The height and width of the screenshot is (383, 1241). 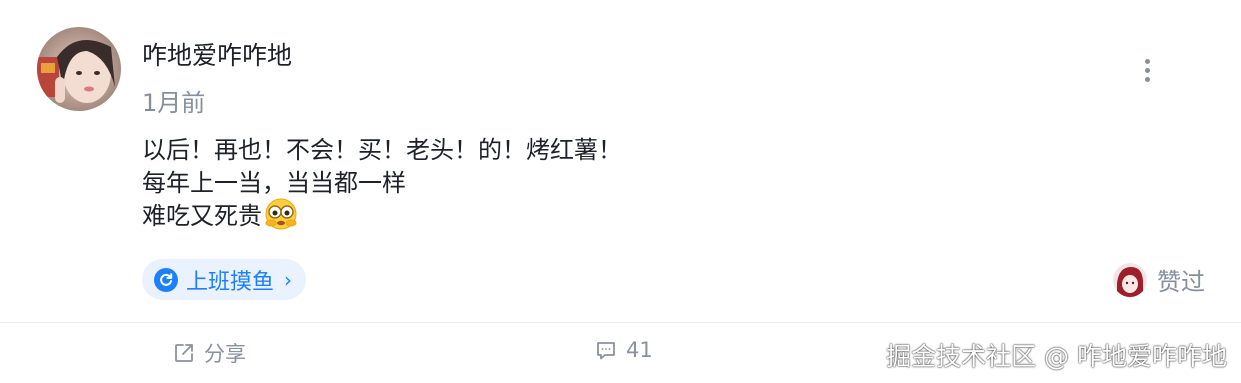 What do you see at coordinates (174, 103) in the screenshot?
I see `post-time: 1月前` at bounding box center [174, 103].